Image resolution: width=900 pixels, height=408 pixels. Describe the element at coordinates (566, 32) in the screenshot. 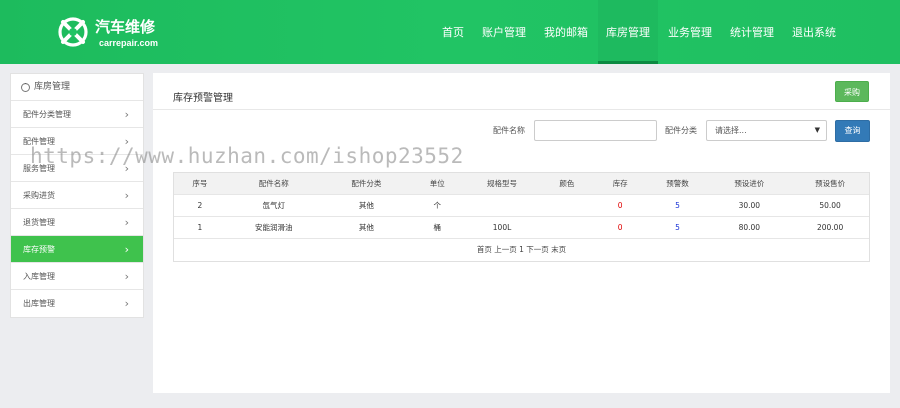

I see `nav-mailbox: 我的邮箱` at that location.